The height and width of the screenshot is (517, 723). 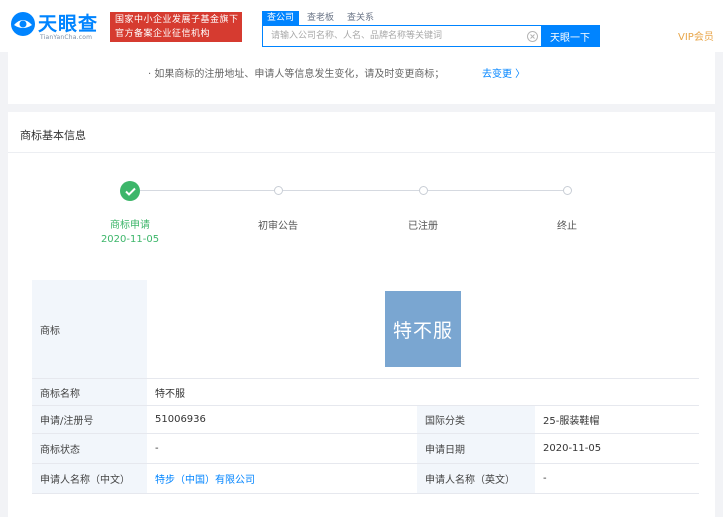 I want to click on step-label-registered: 已注册, so click(x=423, y=226).